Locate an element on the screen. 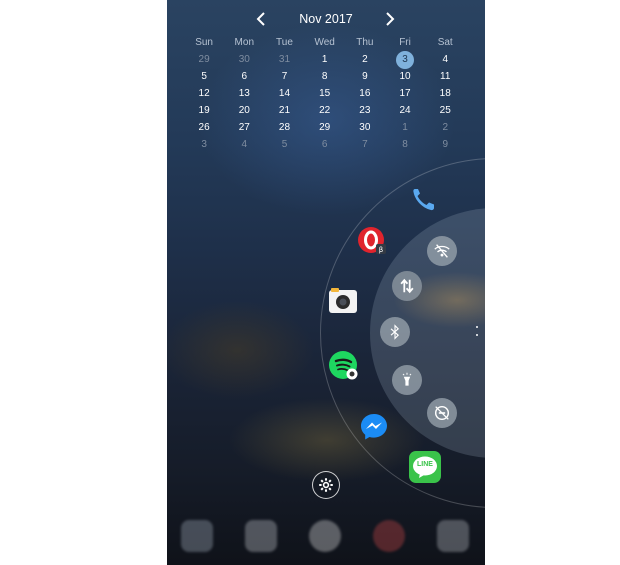 Image resolution: width=620 pixels, height=565 pixels. weekday-label: Tue is located at coordinates (284, 42).